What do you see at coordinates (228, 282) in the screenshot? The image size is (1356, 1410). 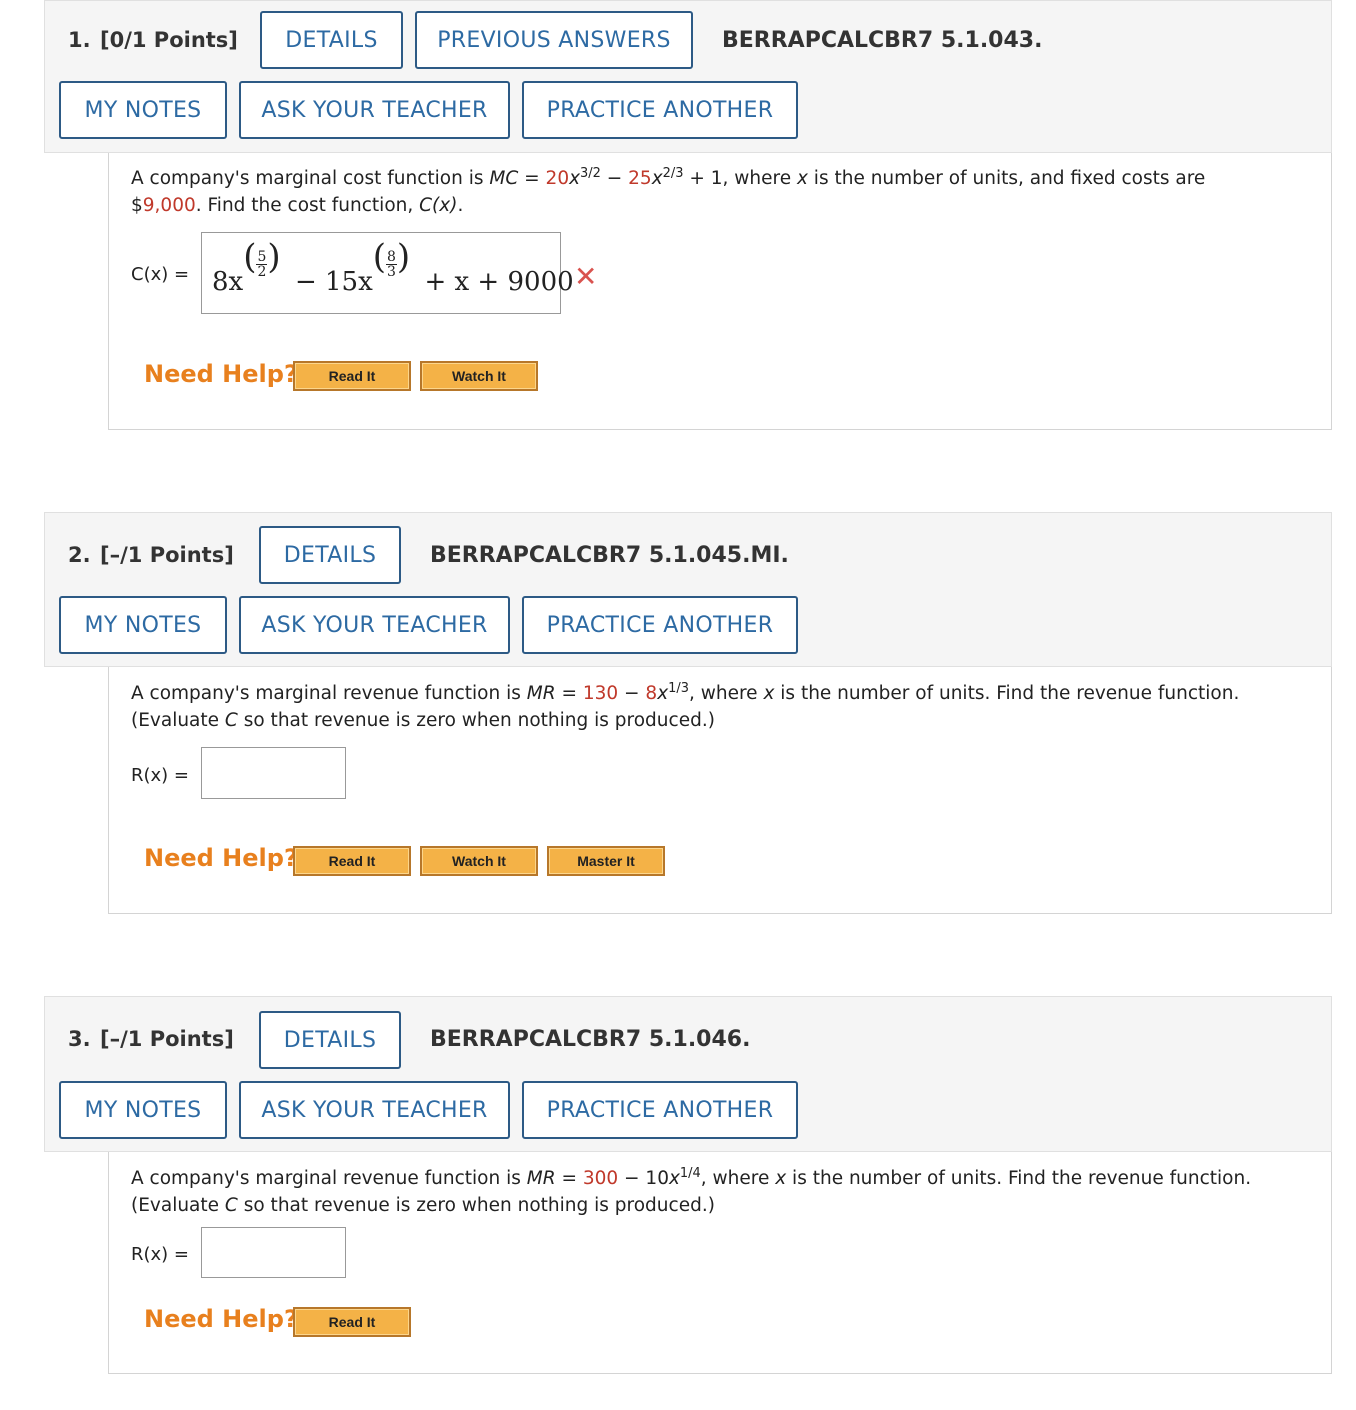 I see `q1-ans-term1: 8x` at bounding box center [228, 282].